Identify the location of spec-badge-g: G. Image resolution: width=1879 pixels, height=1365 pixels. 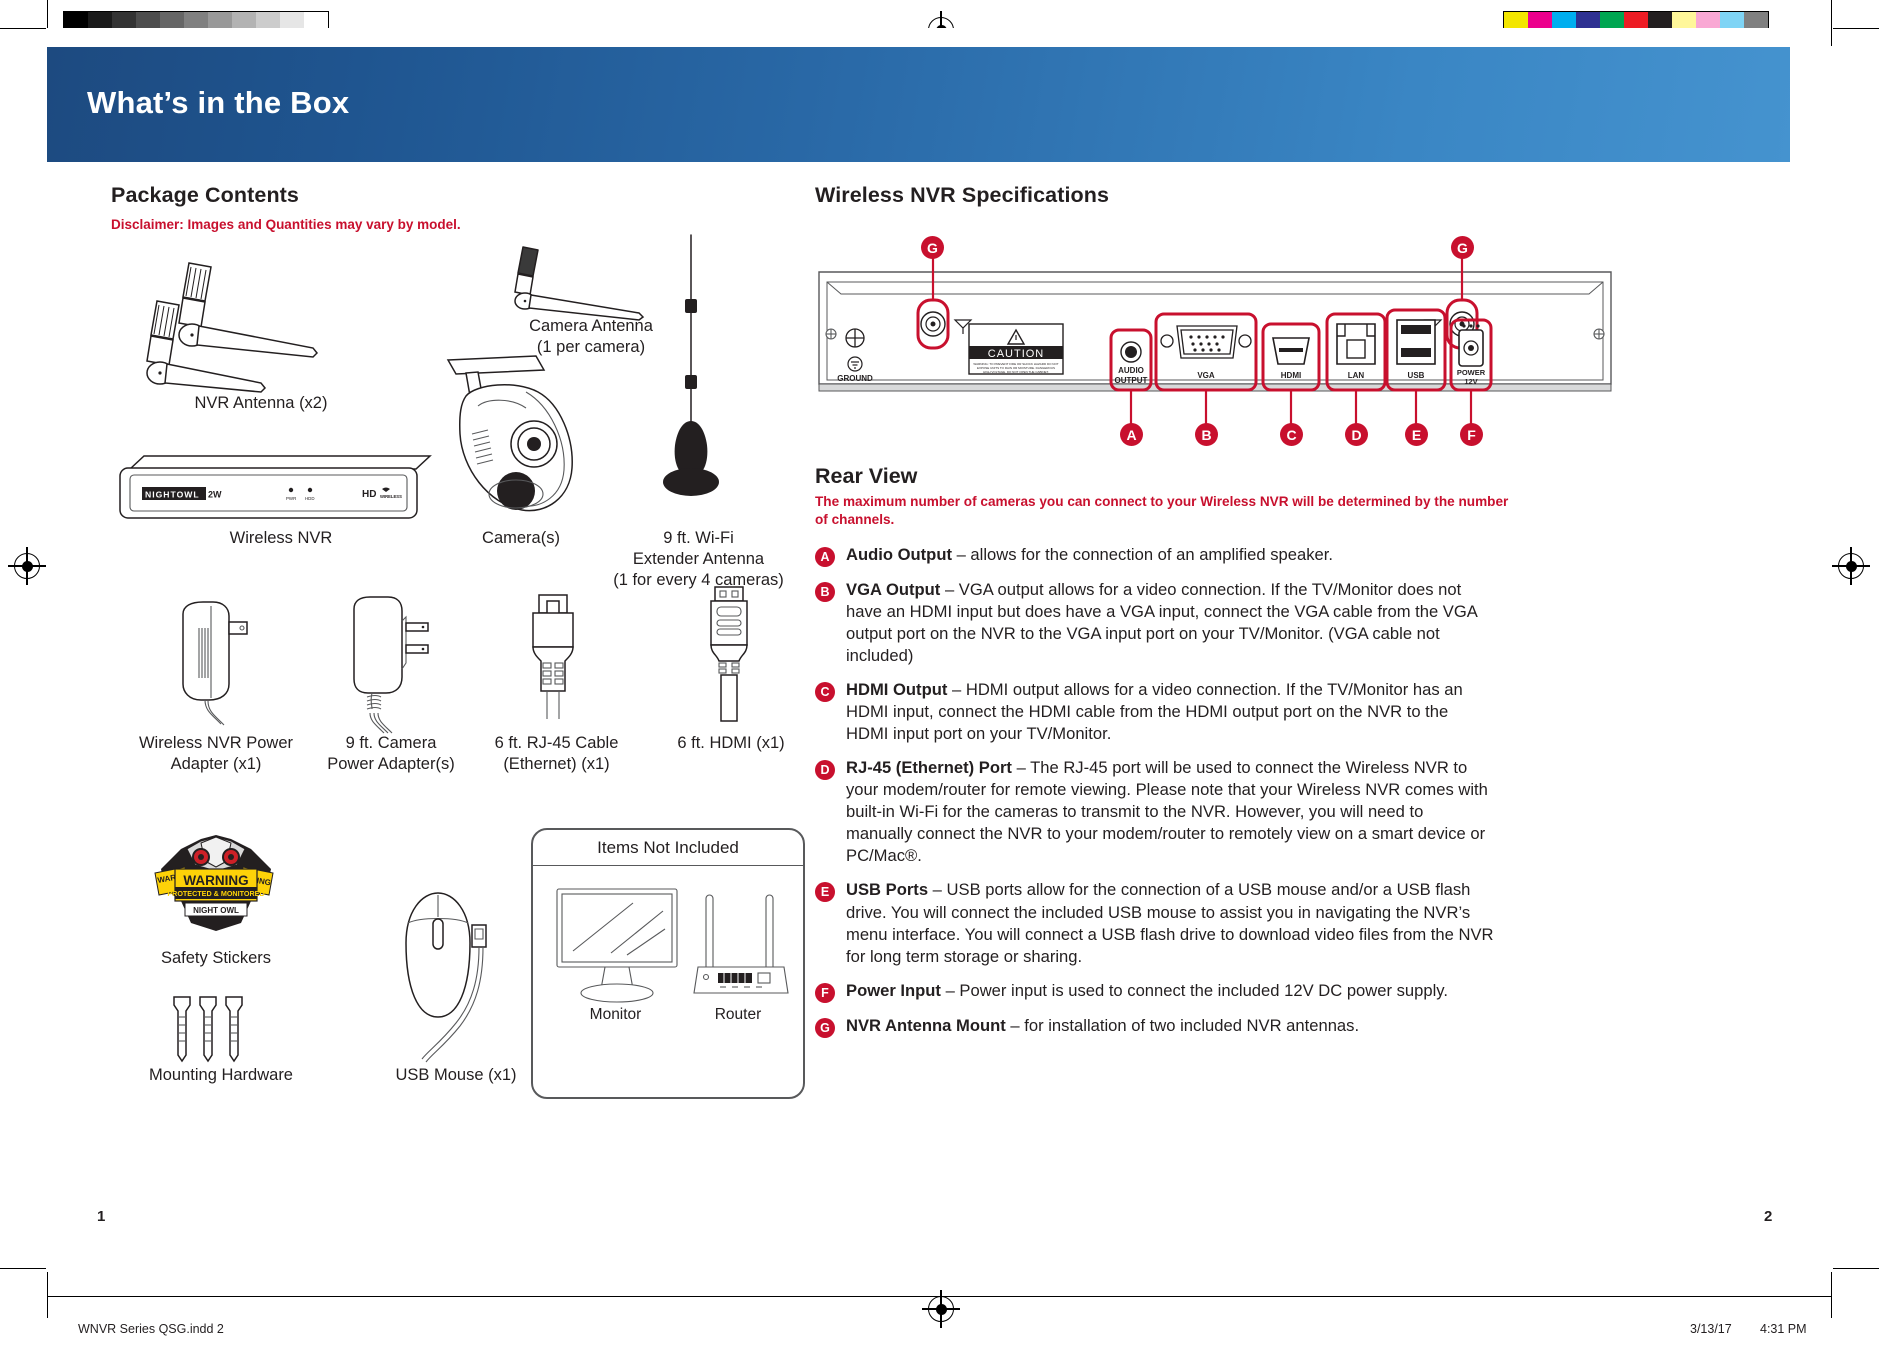
(825, 1027).